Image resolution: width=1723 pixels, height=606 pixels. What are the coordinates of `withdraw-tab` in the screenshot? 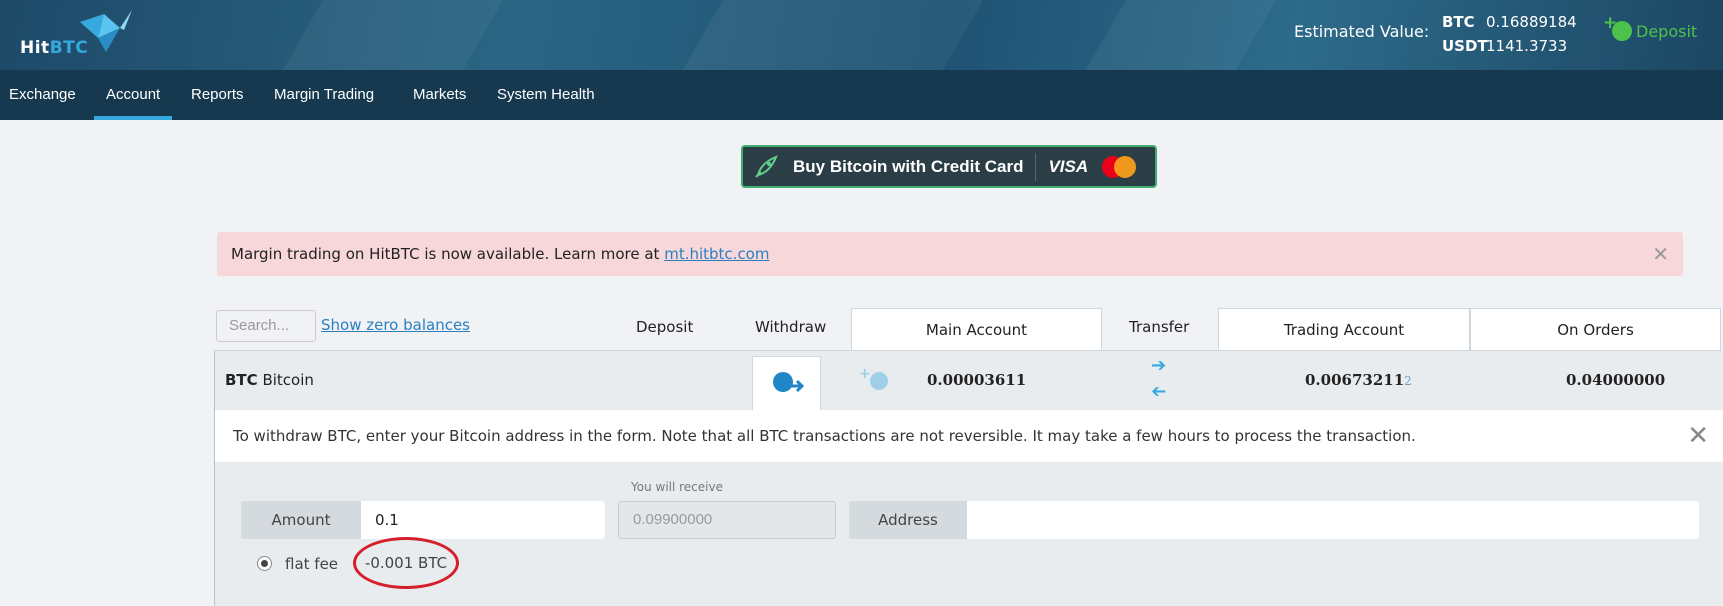 It's located at (786, 383).